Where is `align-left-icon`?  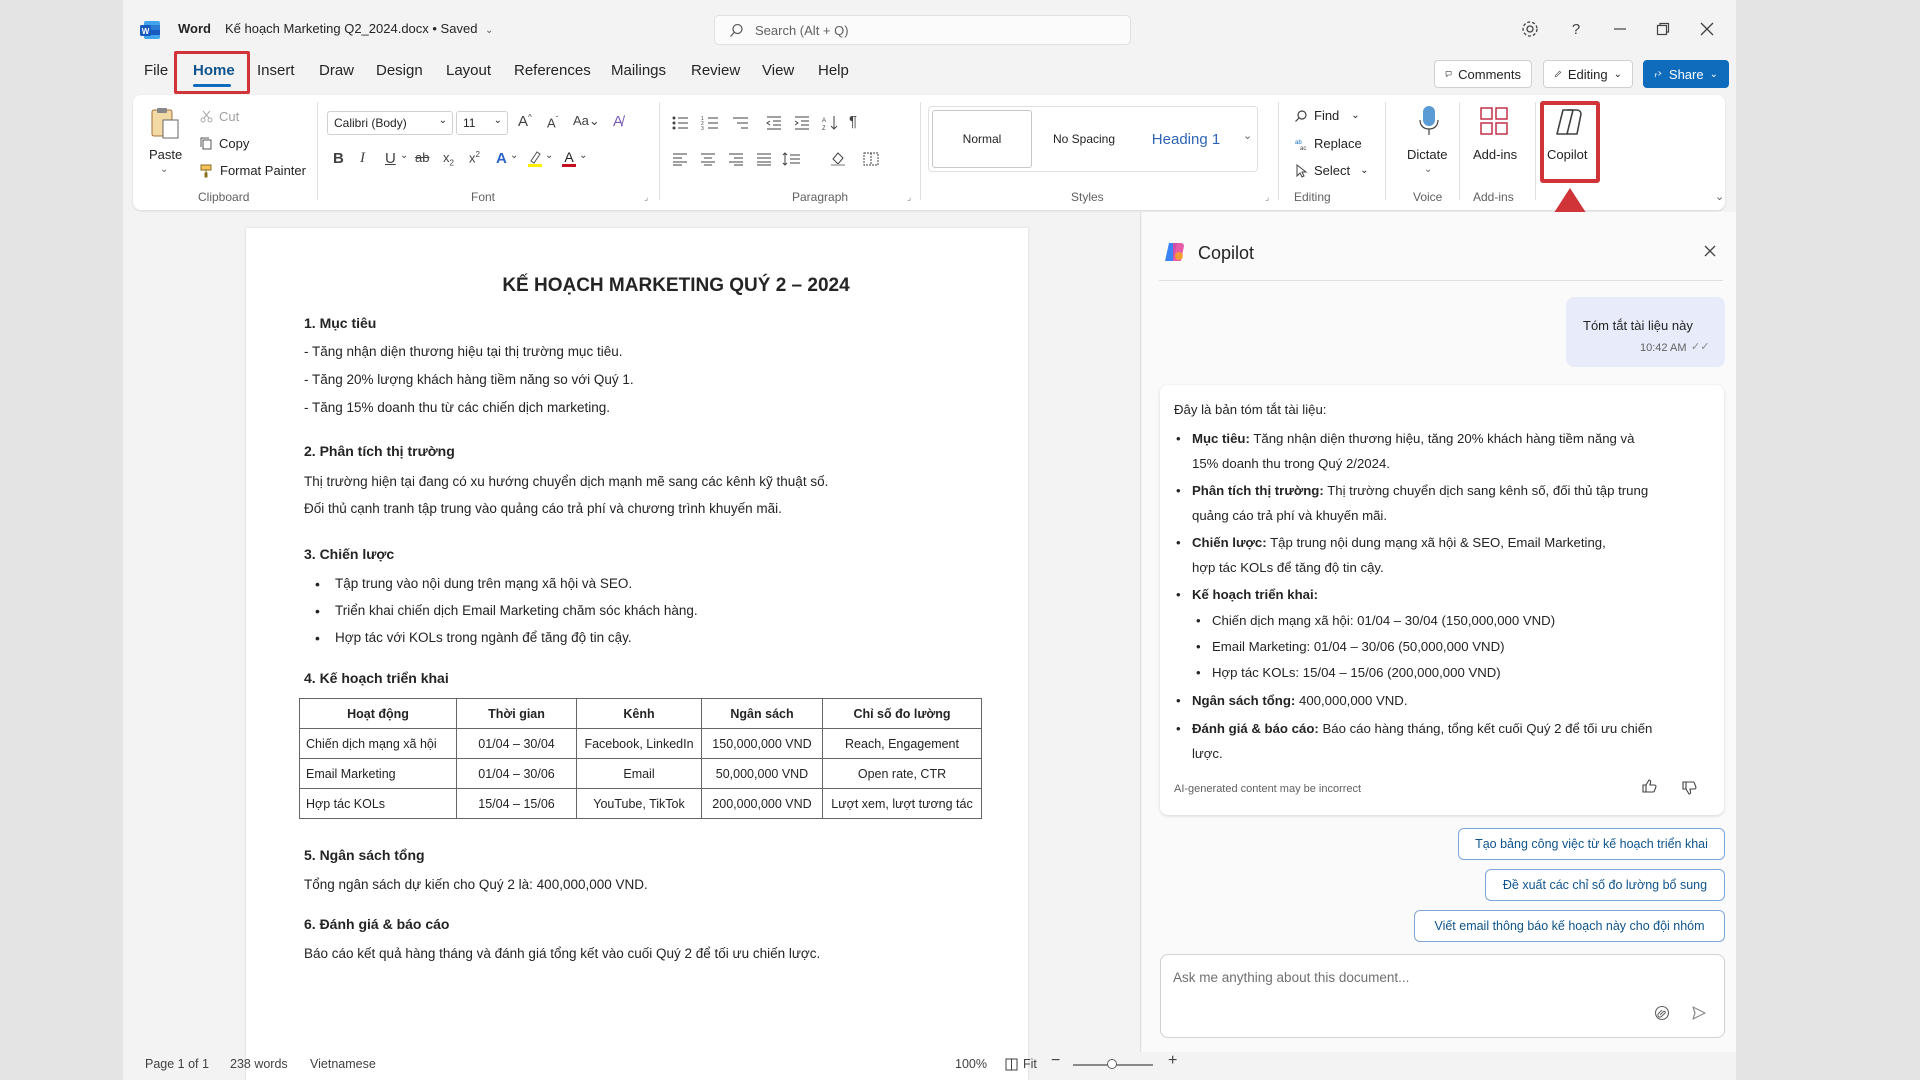 align-left-icon is located at coordinates (680, 159).